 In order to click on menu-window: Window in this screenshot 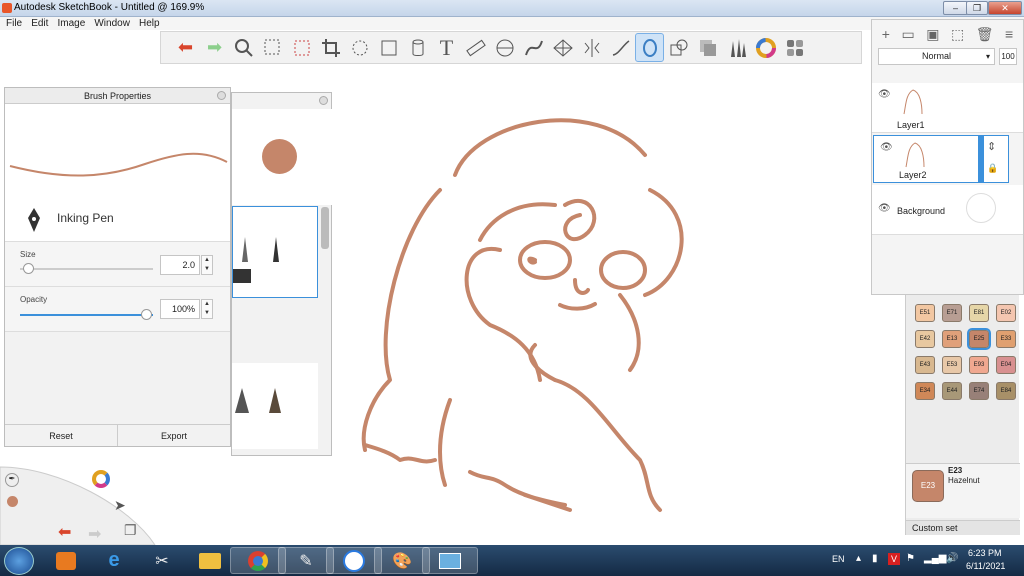, I will do `click(112, 23)`.